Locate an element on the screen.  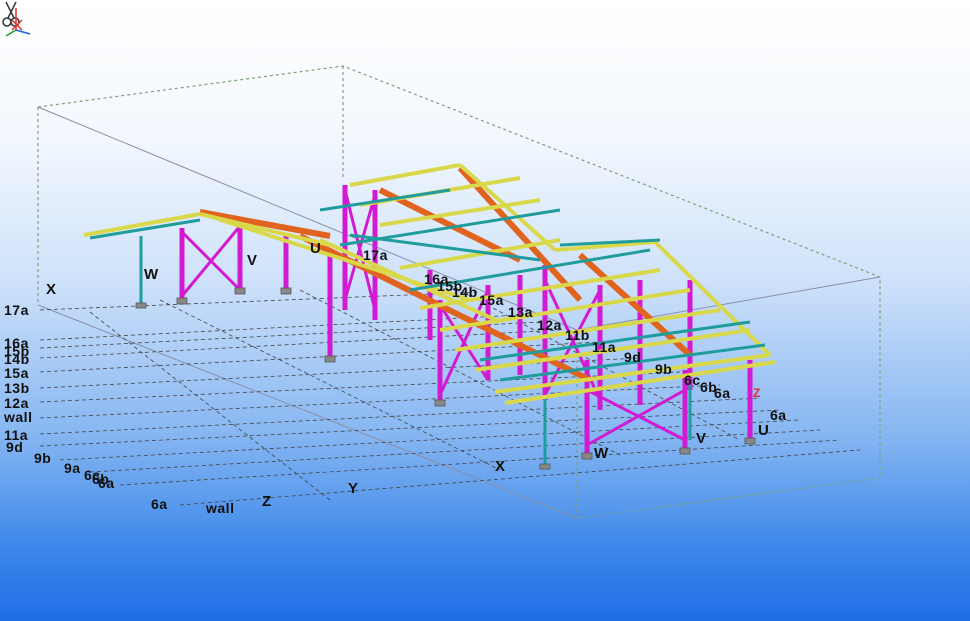
axis-label: Y is located at coordinates (353, 488).